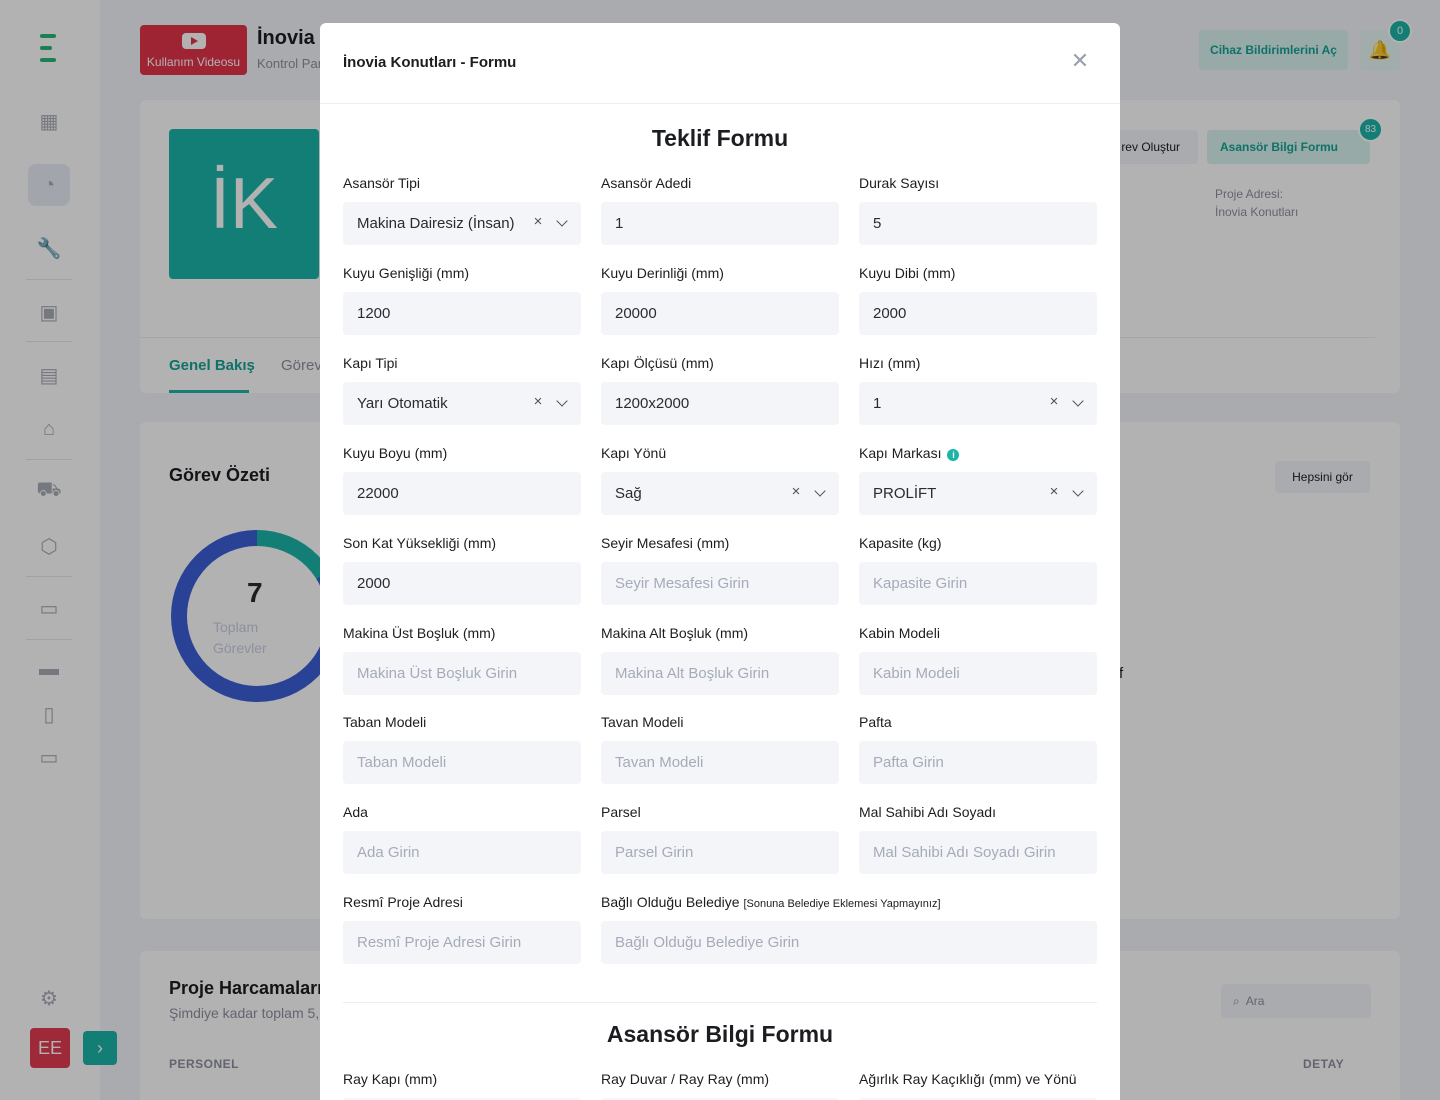 The height and width of the screenshot is (1100, 1440). I want to click on makina-alt-input, so click(720, 673).